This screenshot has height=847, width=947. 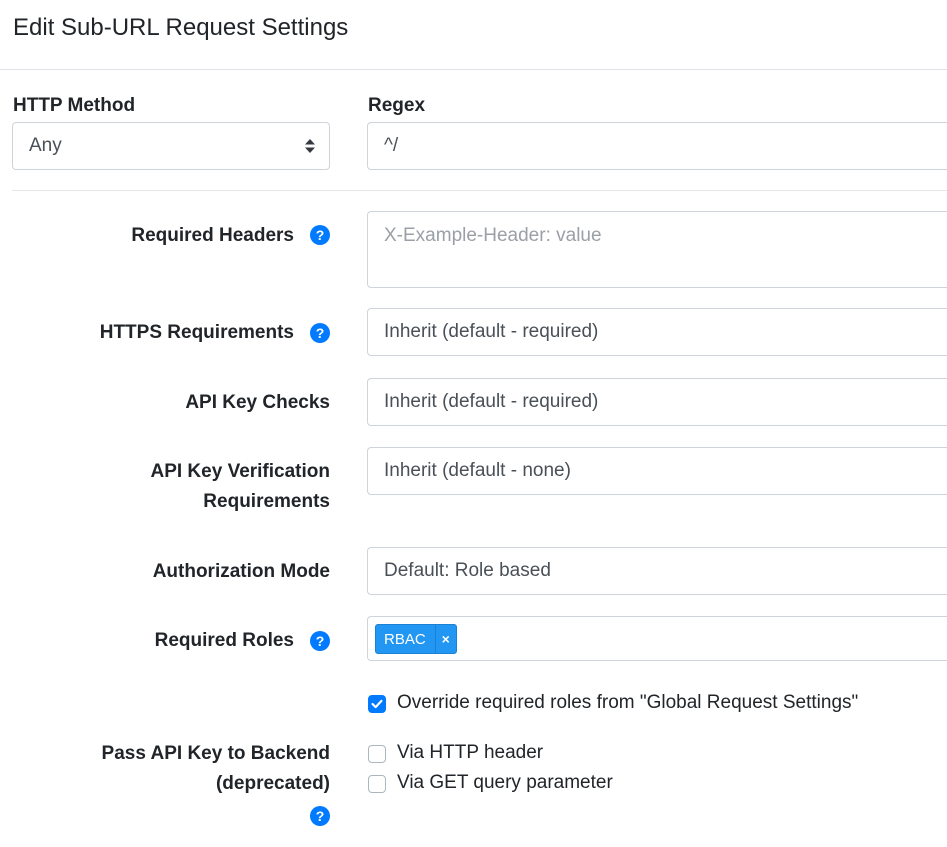 I want to click on pass-api-key-label-line1: Pass API Key to Backend, so click(x=215, y=753).